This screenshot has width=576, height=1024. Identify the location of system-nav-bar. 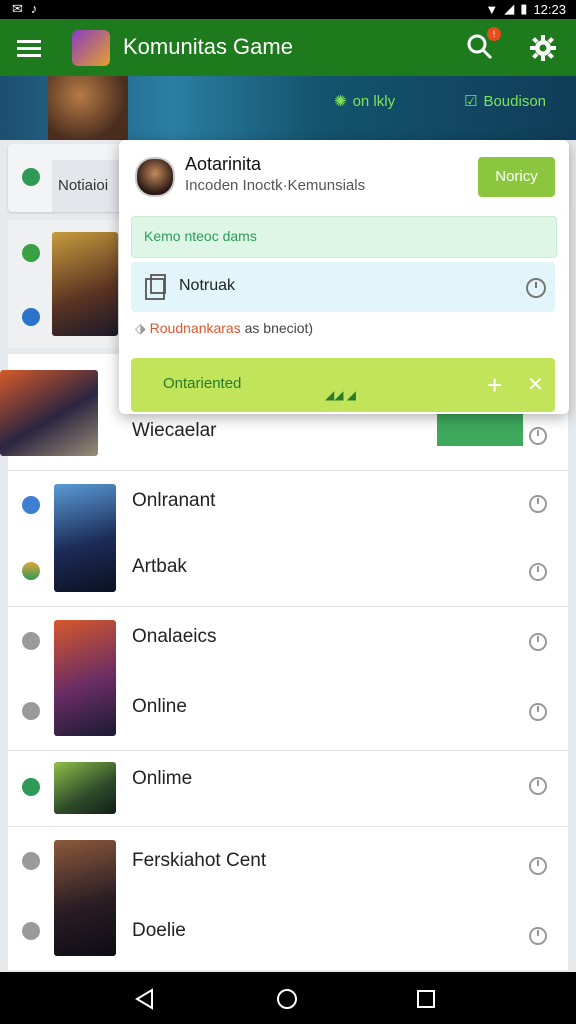
(288, 998).